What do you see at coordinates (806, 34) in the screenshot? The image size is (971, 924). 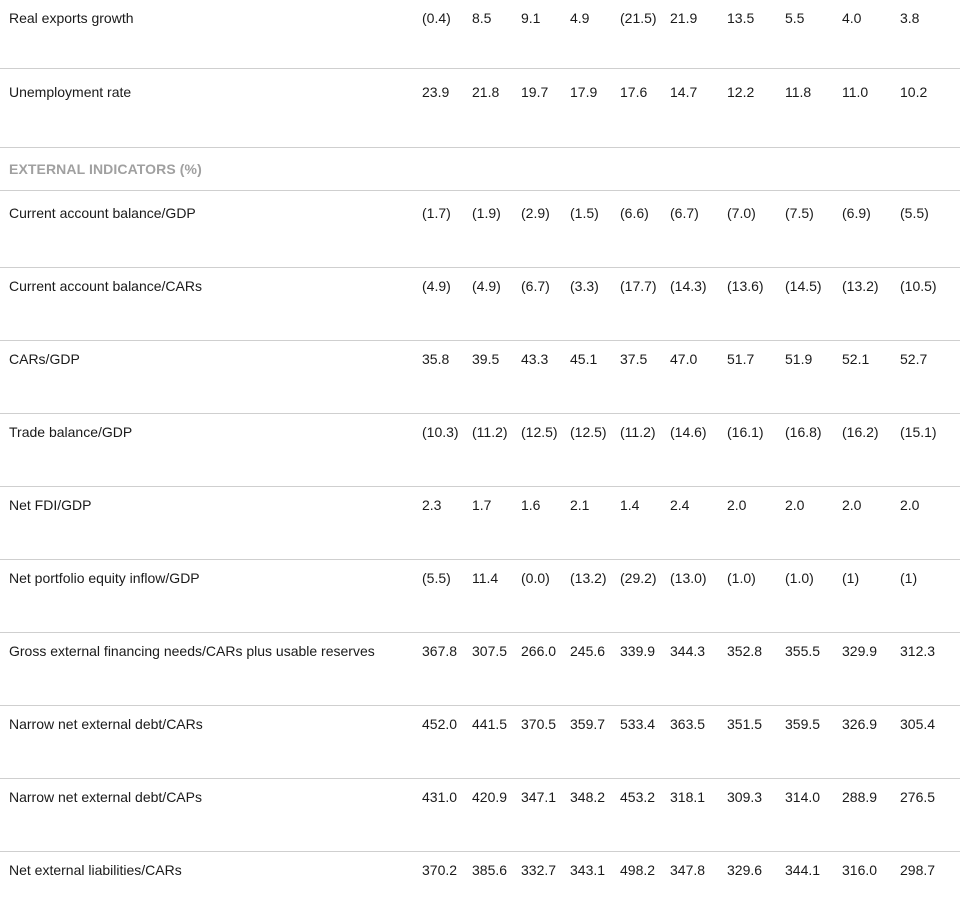 I see `table-cell: 5.5` at bounding box center [806, 34].